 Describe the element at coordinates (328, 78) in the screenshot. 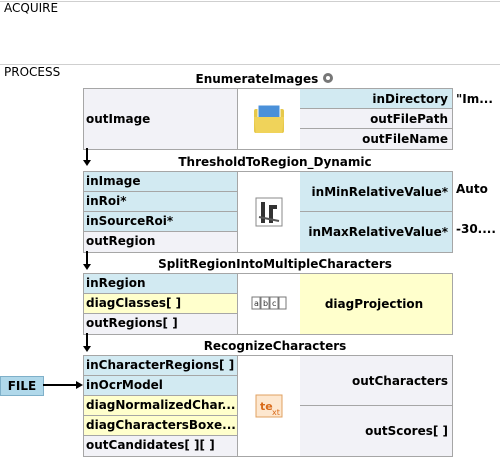

I see `gear-icon` at that location.